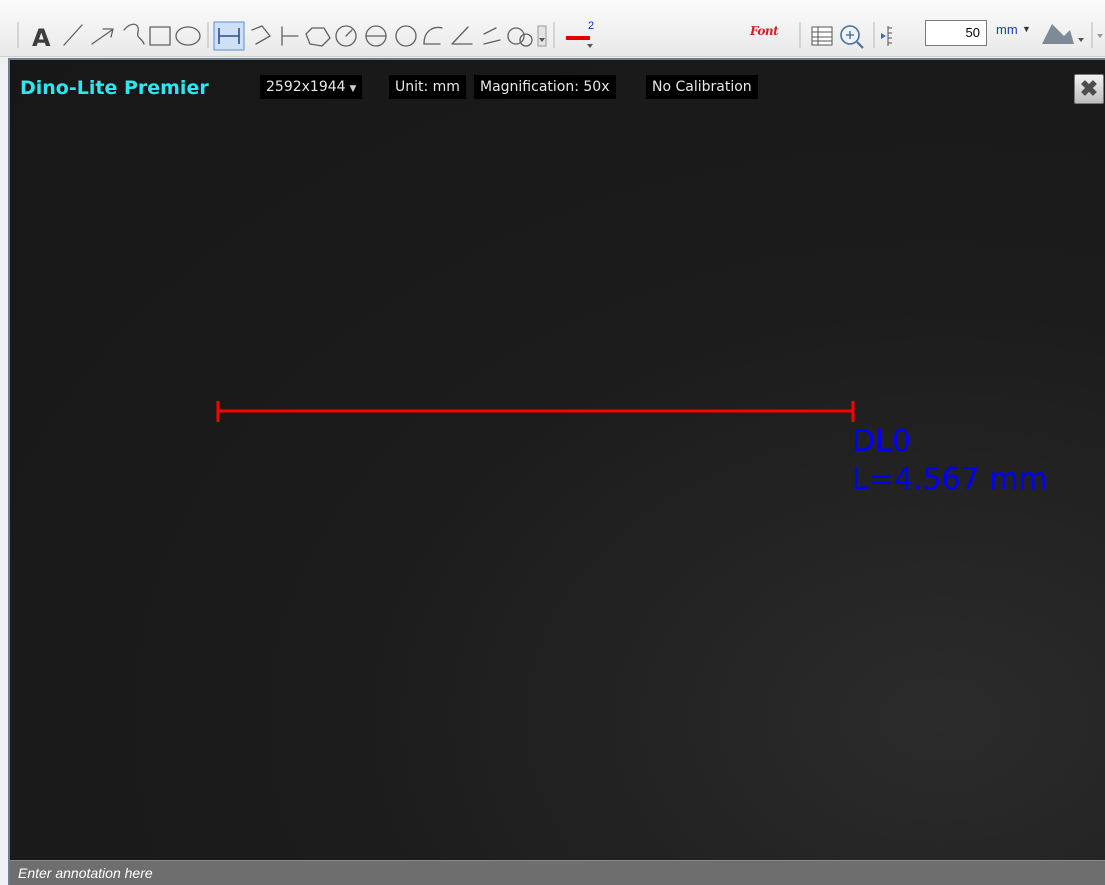 This screenshot has width=1105, height=885. I want to click on angle-measure-icon, so click(462, 35).